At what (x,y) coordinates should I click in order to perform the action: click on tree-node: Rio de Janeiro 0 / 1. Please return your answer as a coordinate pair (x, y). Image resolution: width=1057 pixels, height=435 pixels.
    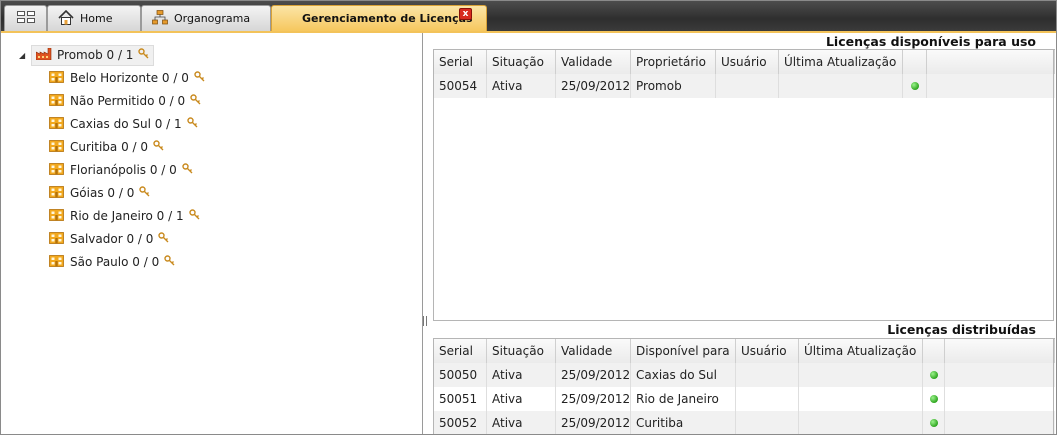
    Looking at the image, I should click on (124, 216).